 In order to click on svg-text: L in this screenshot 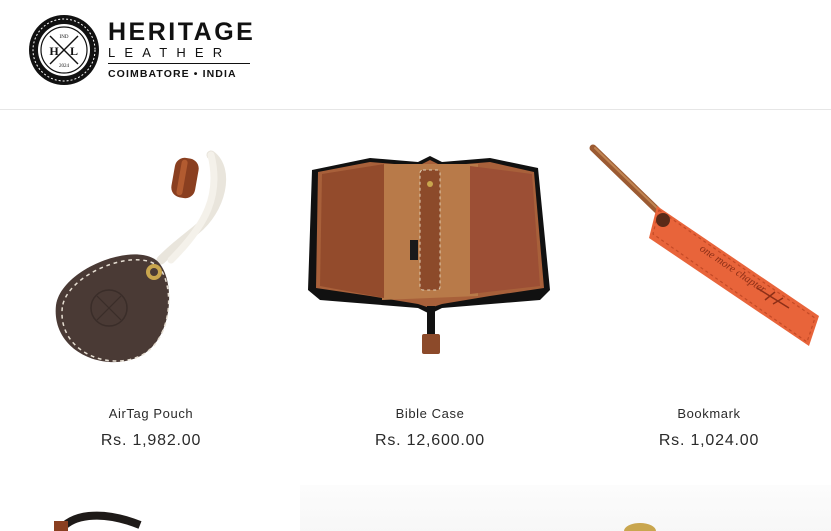, I will do `click(74, 51)`.